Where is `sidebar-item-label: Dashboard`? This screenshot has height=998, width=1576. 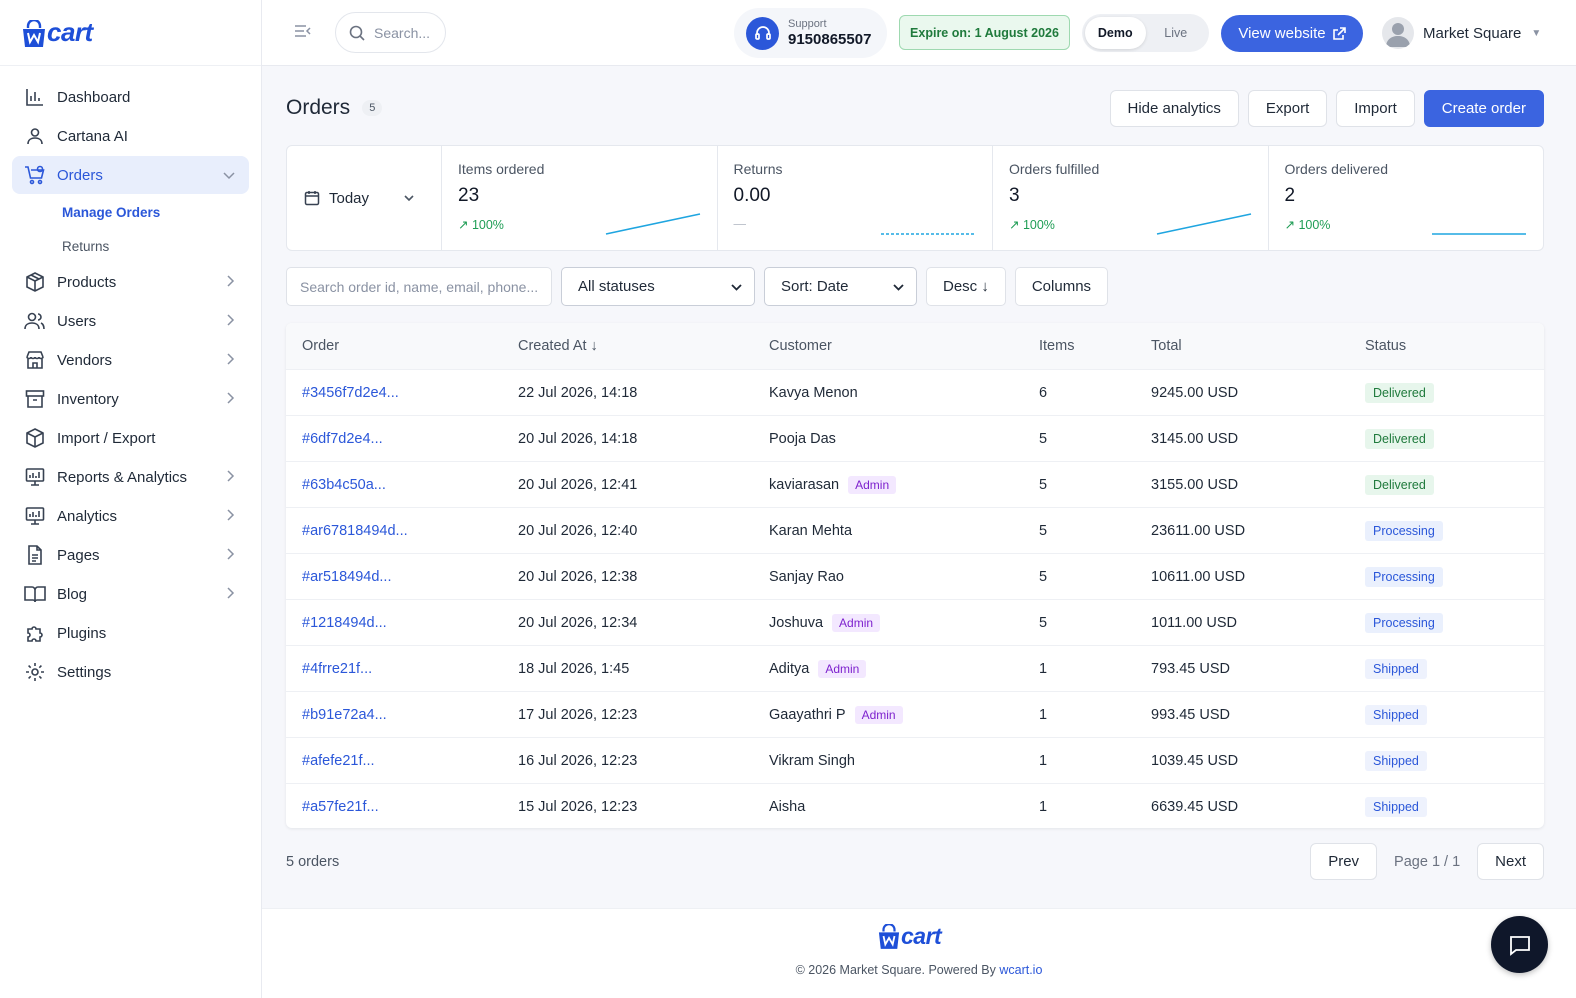 sidebar-item-label: Dashboard is located at coordinates (94, 97).